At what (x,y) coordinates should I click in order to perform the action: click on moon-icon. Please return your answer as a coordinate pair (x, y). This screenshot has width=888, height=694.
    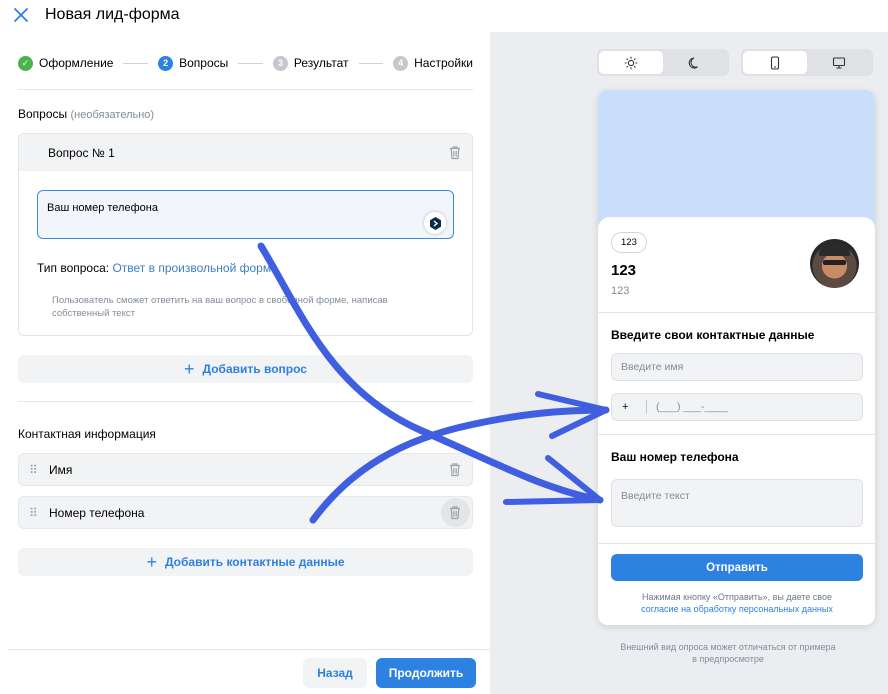
    Looking at the image, I should click on (693, 62).